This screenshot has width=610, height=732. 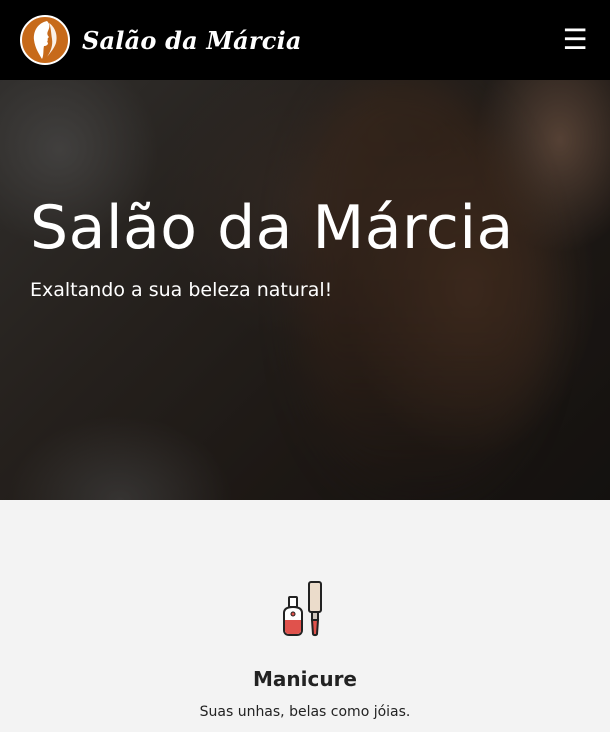 I want to click on nail-polish-icon, so click(x=302, y=609).